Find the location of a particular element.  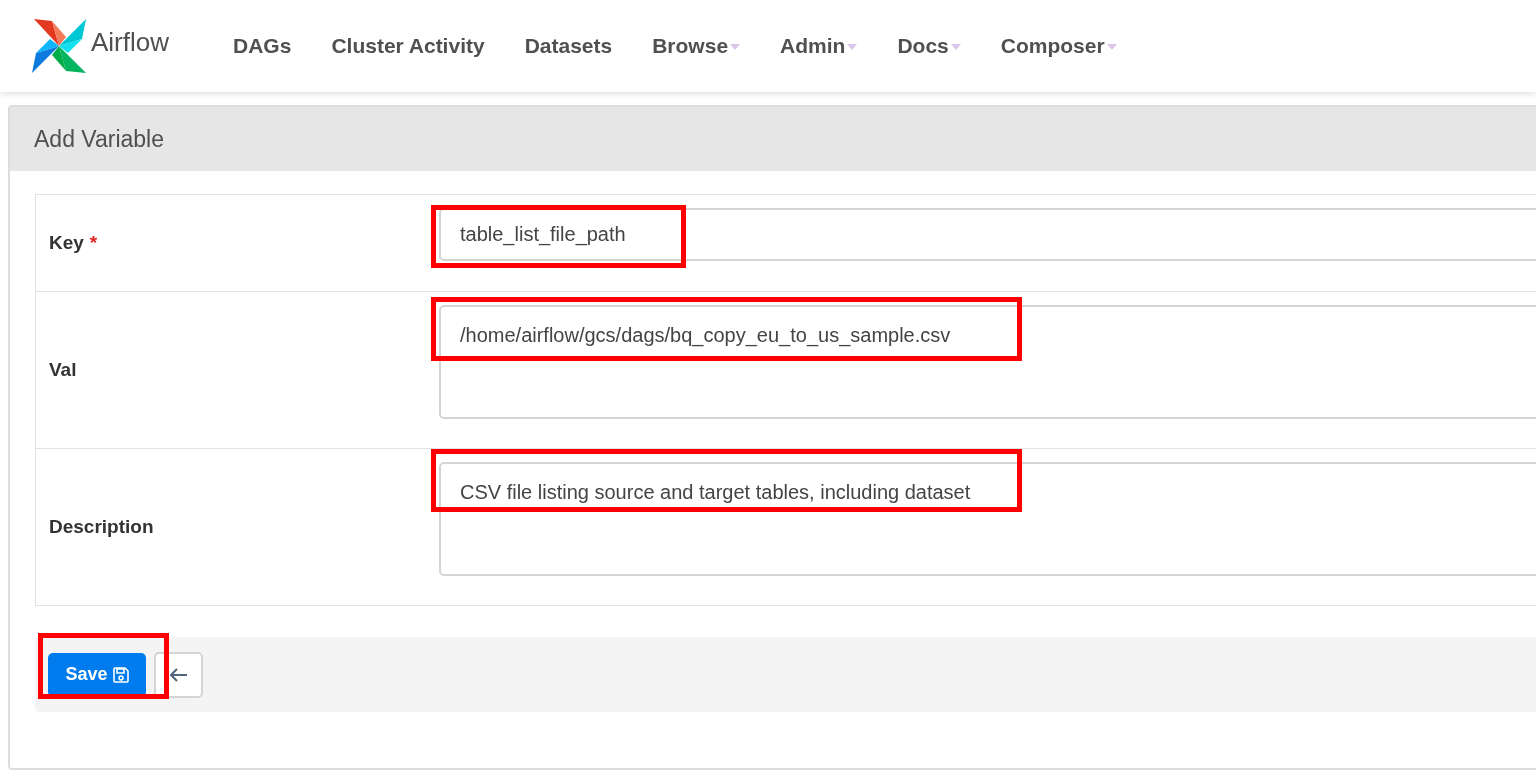

left-arrow-icon is located at coordinates (178, 674).